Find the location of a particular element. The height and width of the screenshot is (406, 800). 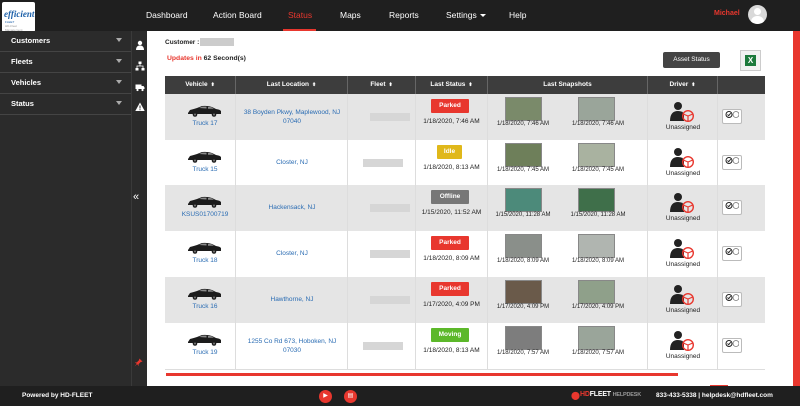

status-badge: Parked is located at coordinates (450, 289).